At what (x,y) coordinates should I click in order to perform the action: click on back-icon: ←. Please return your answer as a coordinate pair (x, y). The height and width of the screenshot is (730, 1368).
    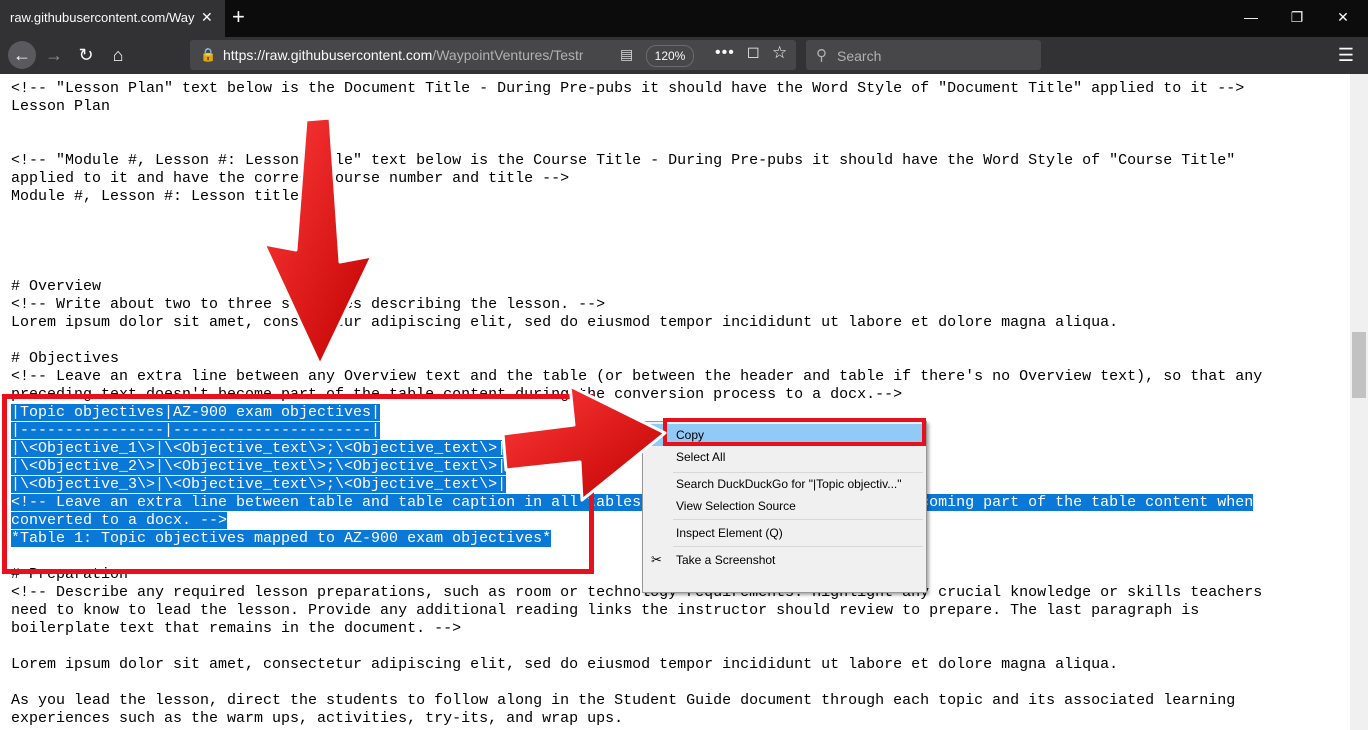
    Looking at the image, I should click on (22, 55).